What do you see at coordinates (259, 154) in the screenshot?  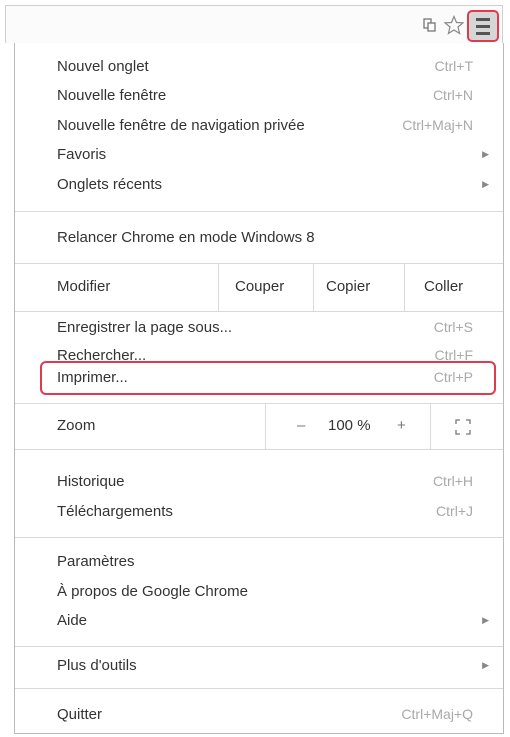 I see `menu-item-bookmarks: Favoris ▶` at bounding box center [259, 154].